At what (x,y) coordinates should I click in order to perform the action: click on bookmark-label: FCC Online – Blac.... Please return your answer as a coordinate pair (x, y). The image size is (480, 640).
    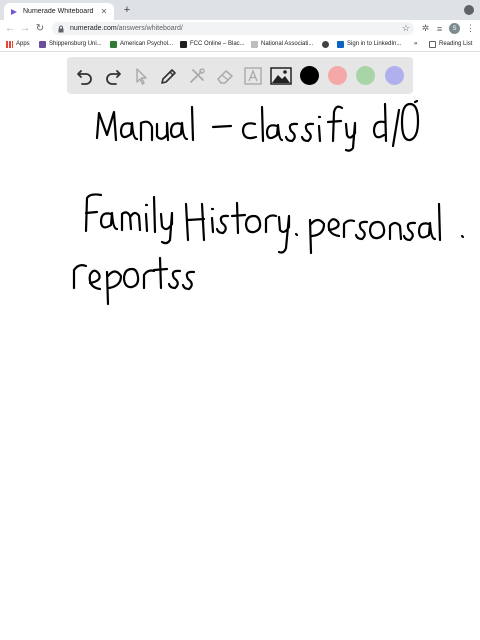
    Looking at the image, I should click on (217, 44).